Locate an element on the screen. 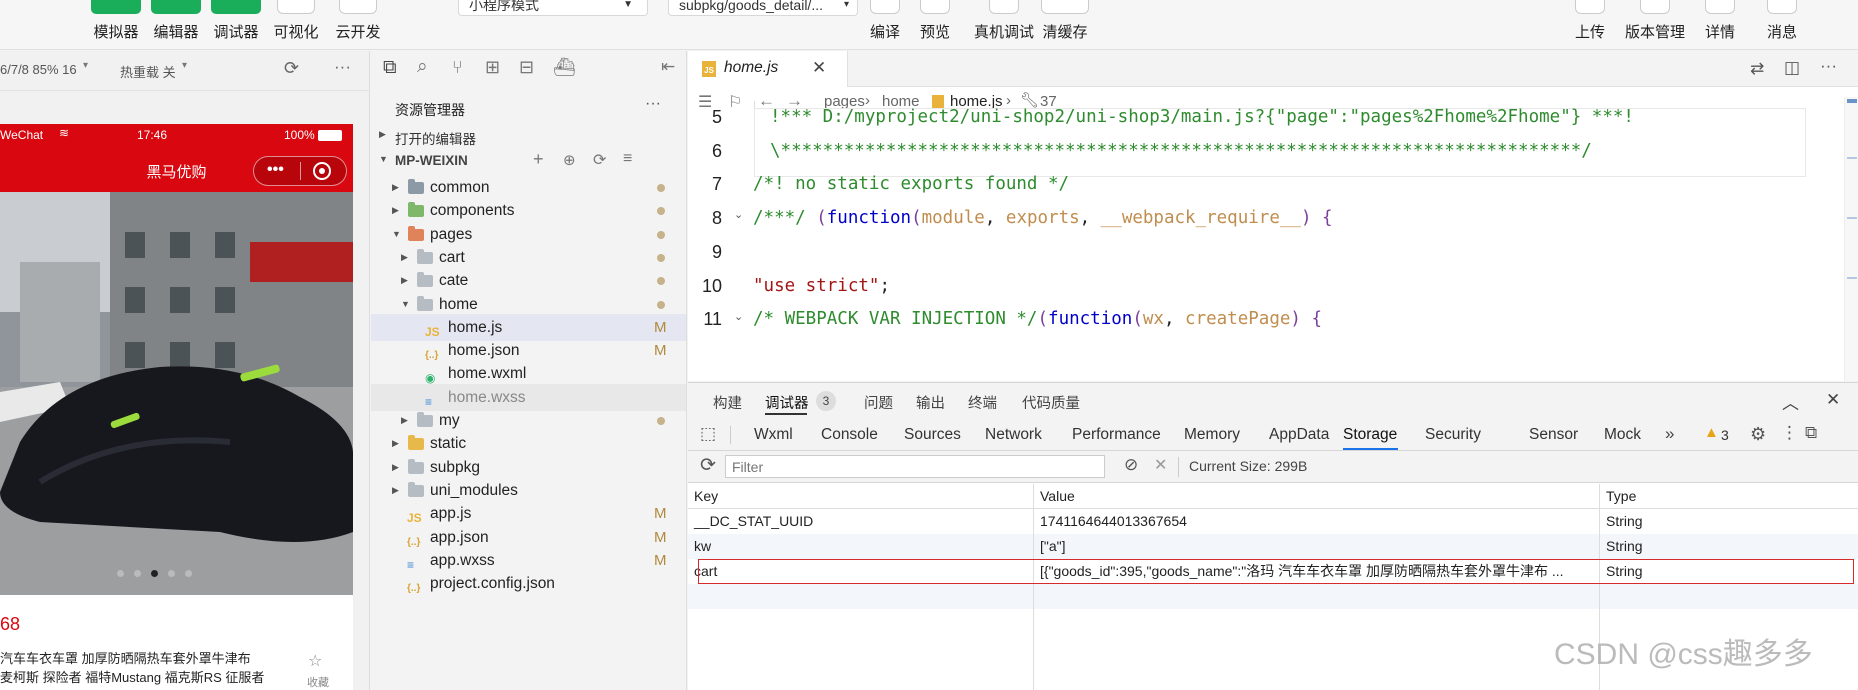 The image size is (1858, 690). more-tabs-icon: » is located at coordinates (1669, 434).